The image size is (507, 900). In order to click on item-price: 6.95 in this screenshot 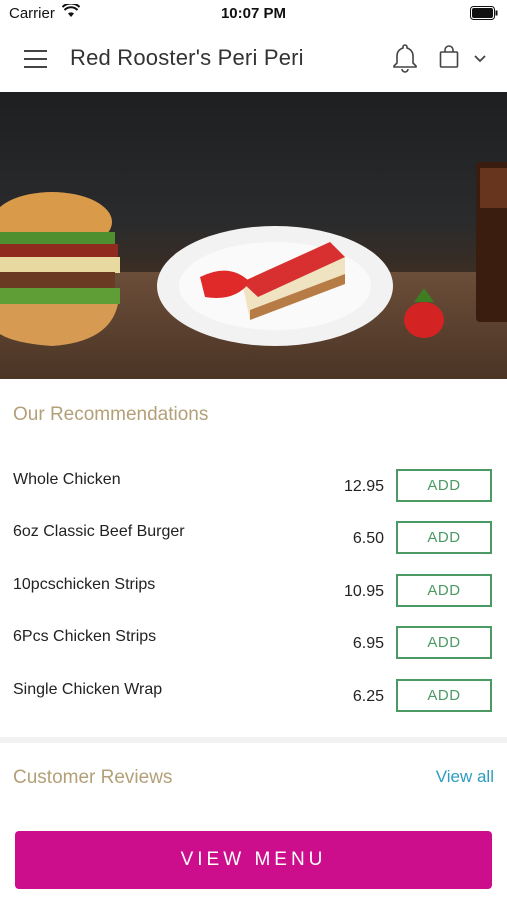, I will do `click(368, 643)`.